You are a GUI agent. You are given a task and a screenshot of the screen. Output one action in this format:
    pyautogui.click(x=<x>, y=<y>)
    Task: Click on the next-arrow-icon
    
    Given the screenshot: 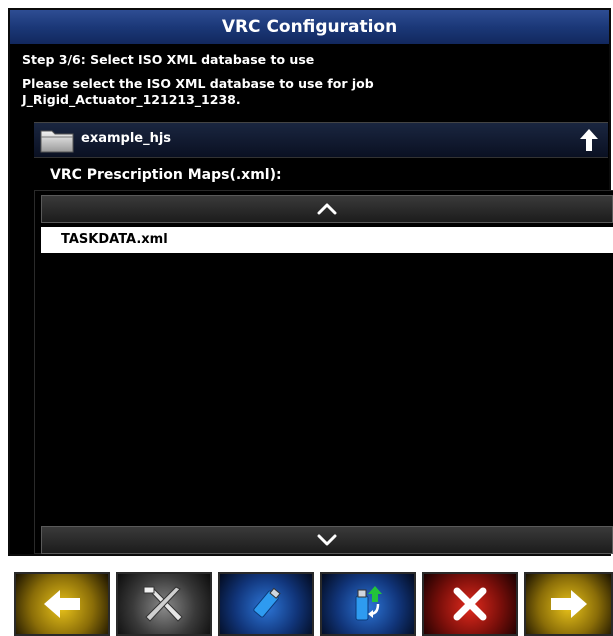 What is the action you would take?
    pyautogui.click(x=568, y=604)
    